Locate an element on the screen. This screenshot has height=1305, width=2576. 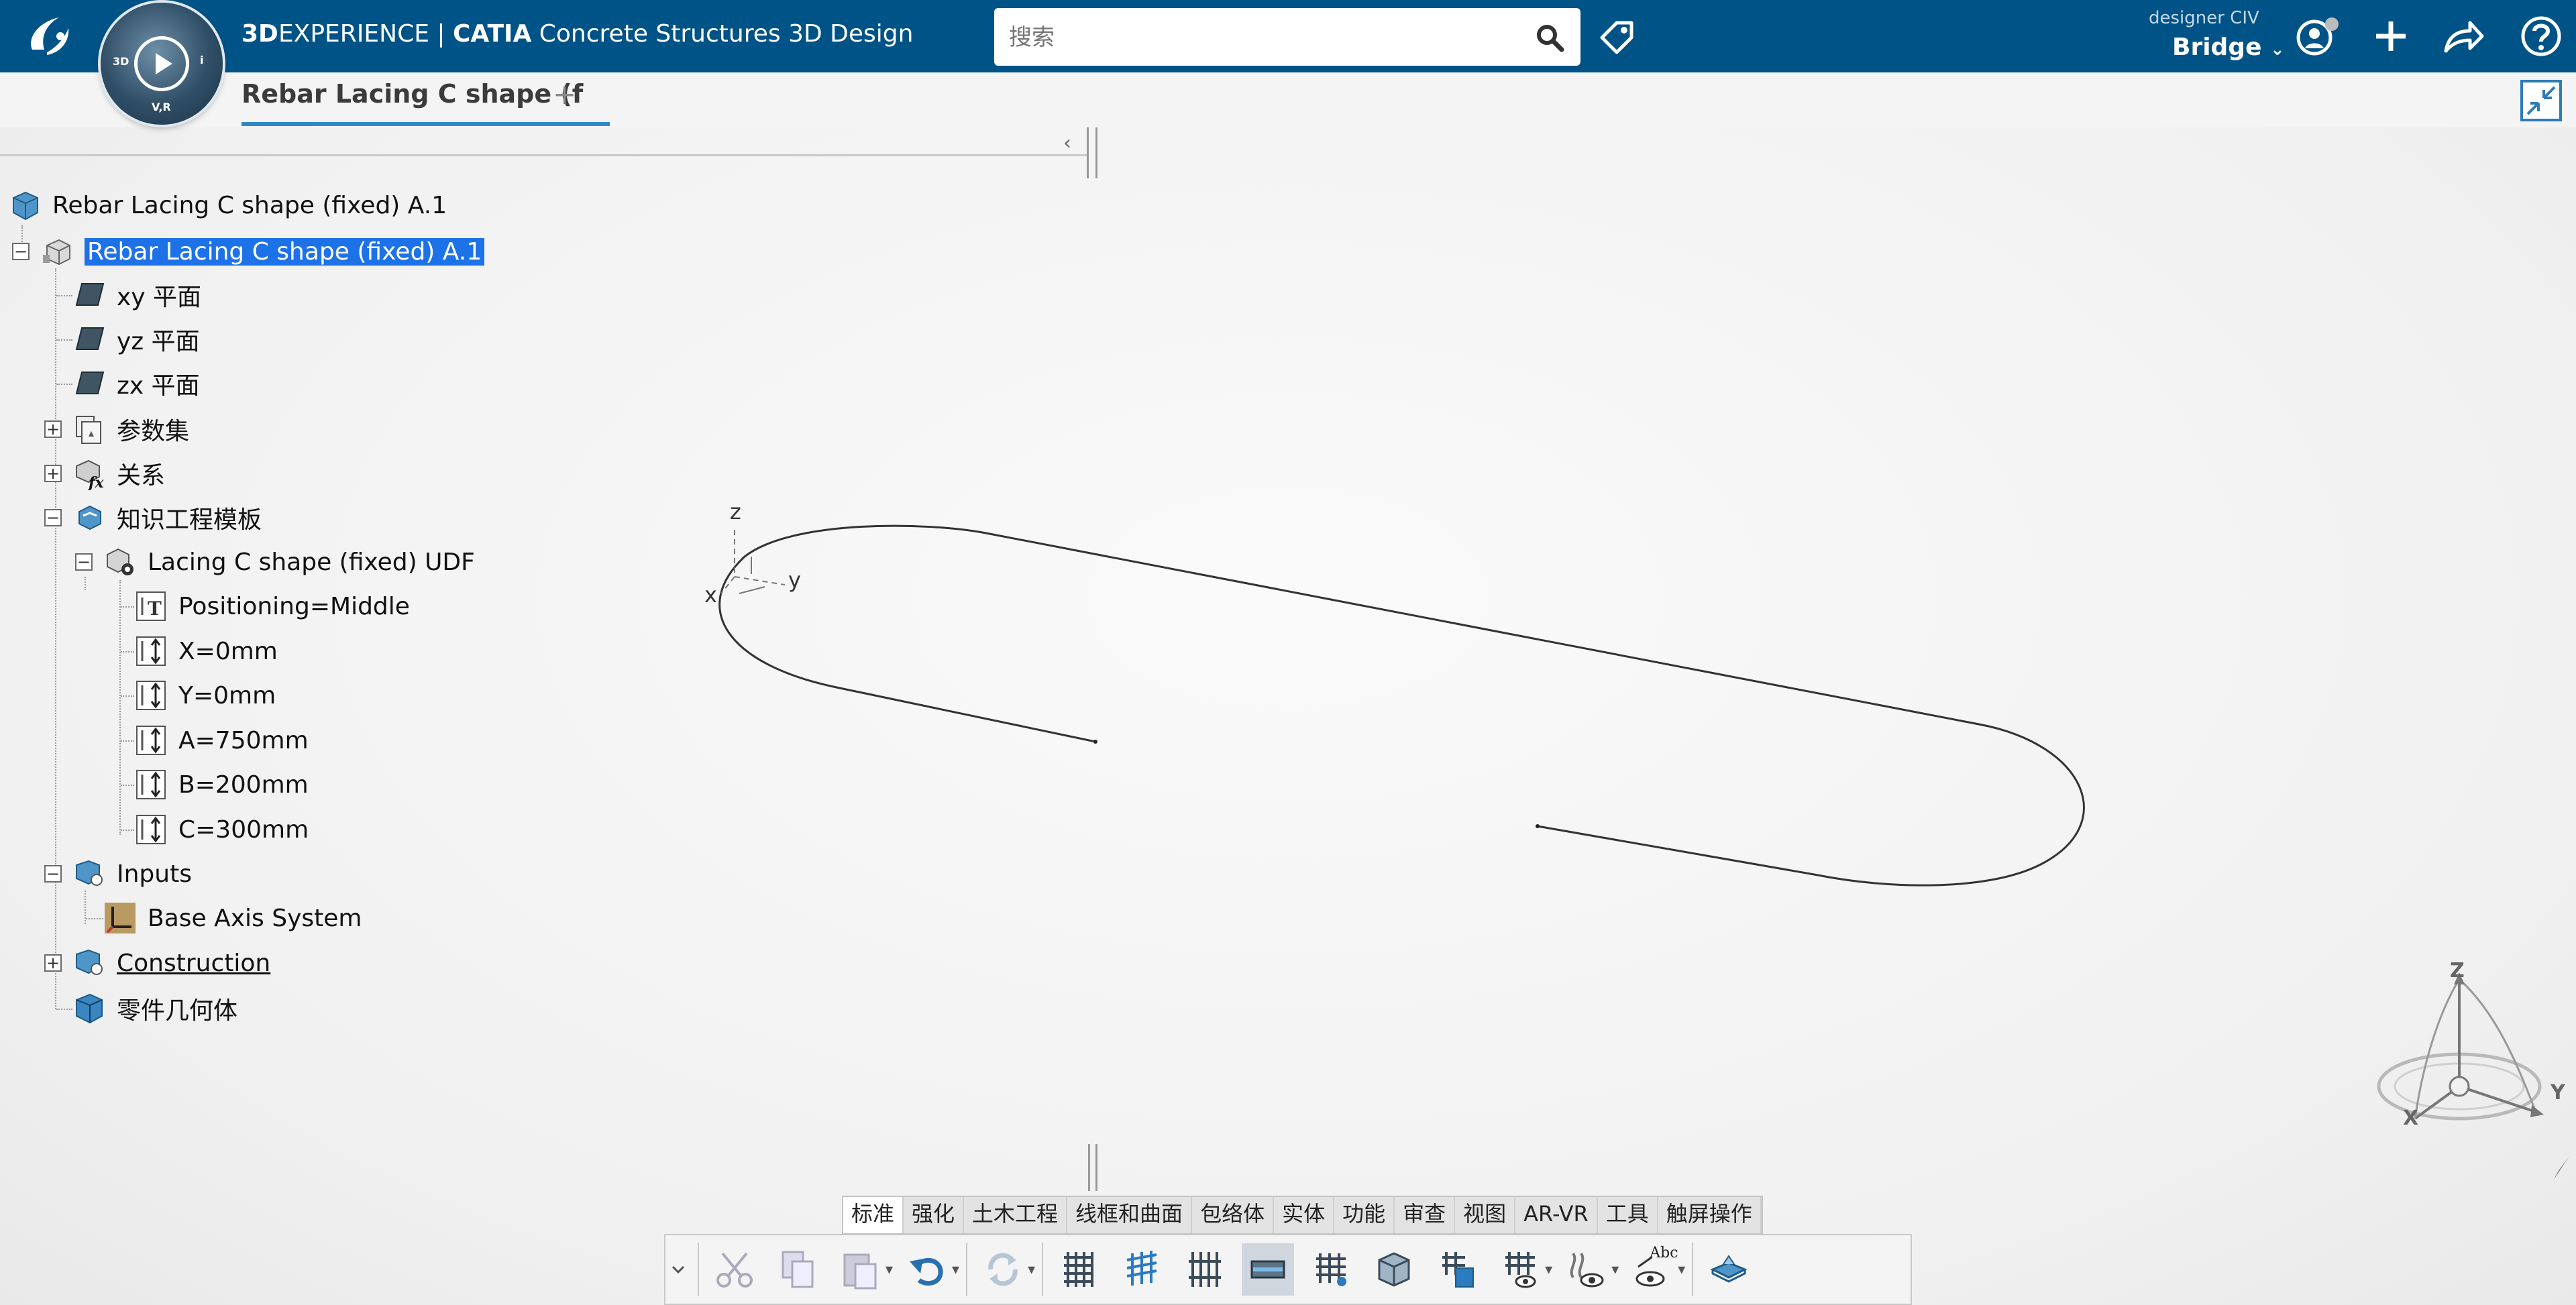
tree-item-parameters: 参数集 is located at coordinates (130, 429).